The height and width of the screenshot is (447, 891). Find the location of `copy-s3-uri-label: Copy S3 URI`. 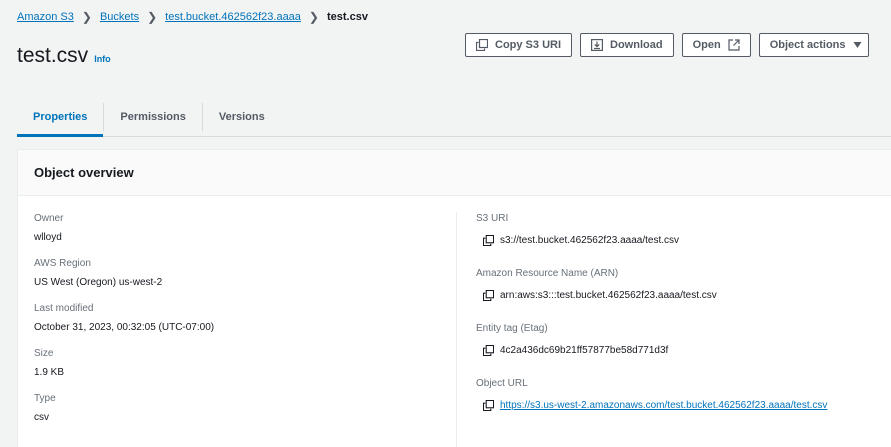

copy-s3-uri-label: Copy S3 URI is located at coordinates (528, 45).